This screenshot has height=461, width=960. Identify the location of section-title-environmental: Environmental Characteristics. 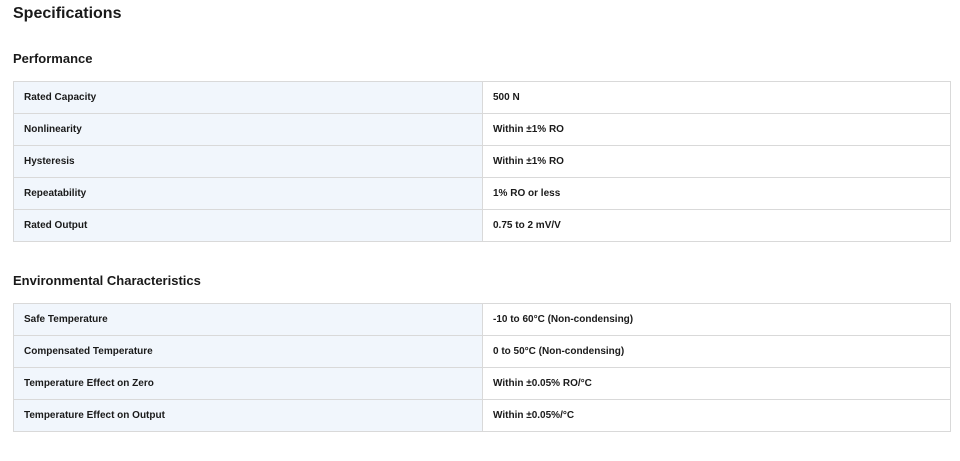
(107, 280).